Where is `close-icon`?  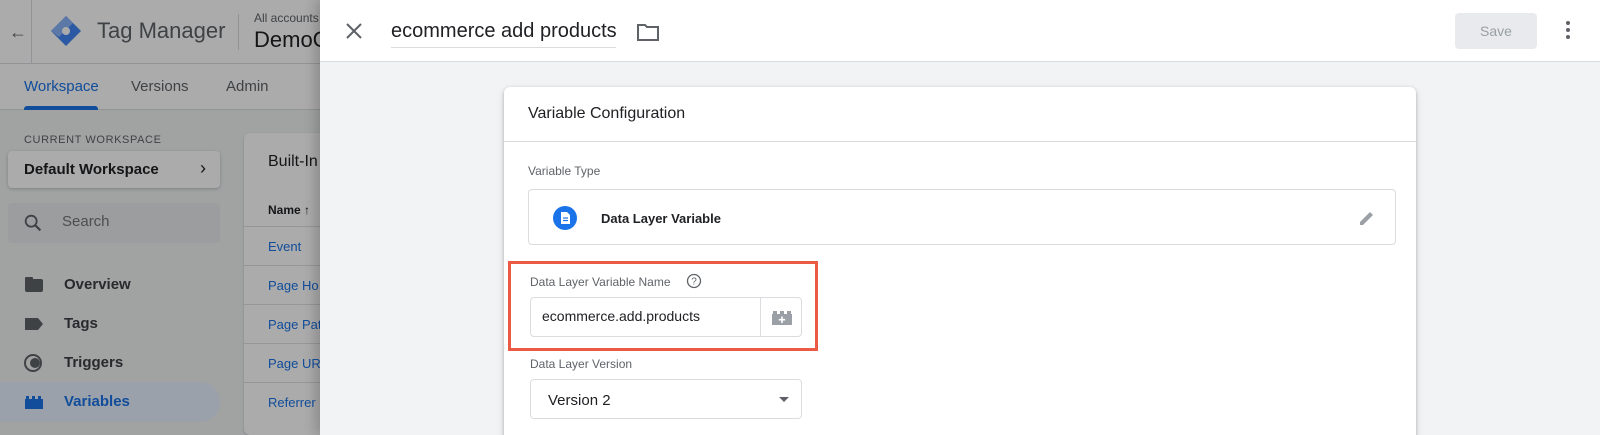 close-icon is located at coordinates (354, 31).